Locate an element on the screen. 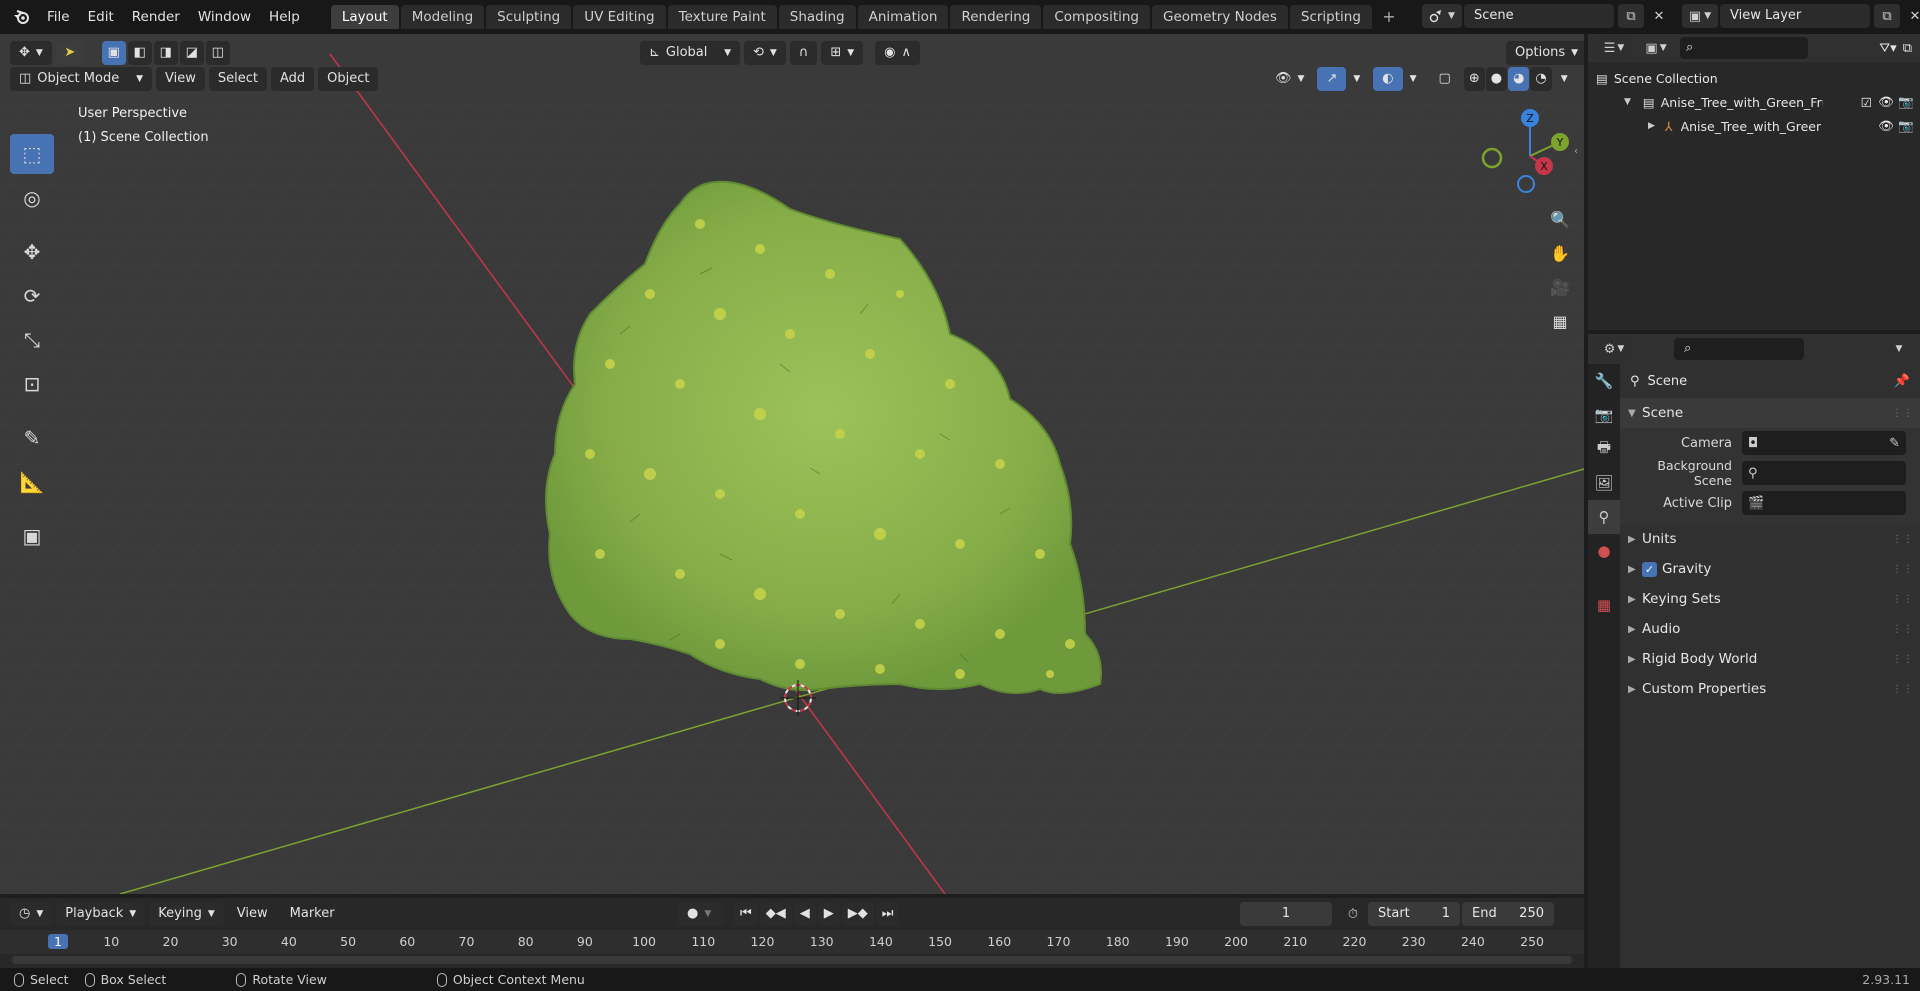 This screenshot has height=991, width=1920. delete-view-layer-button: ✕ is located at coordinates (1911, 16).